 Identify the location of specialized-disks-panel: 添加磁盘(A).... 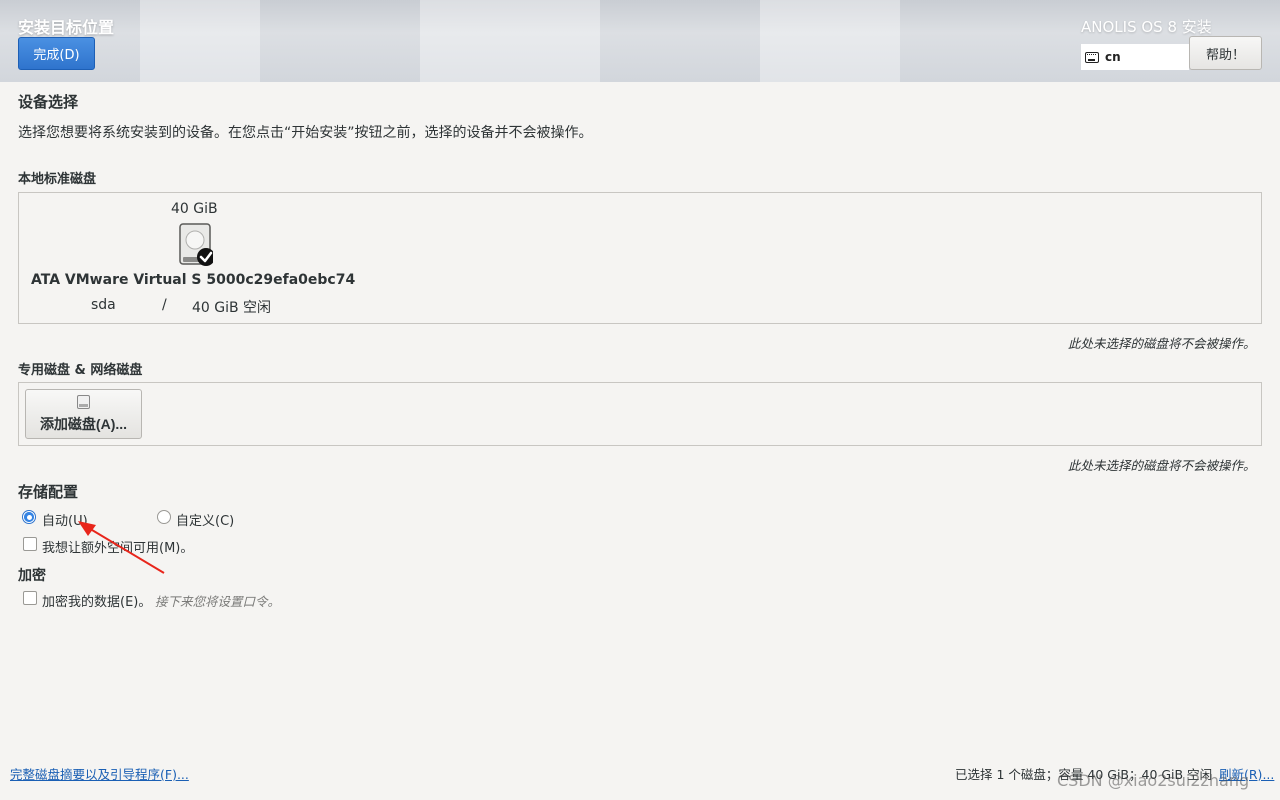
(640, 414).